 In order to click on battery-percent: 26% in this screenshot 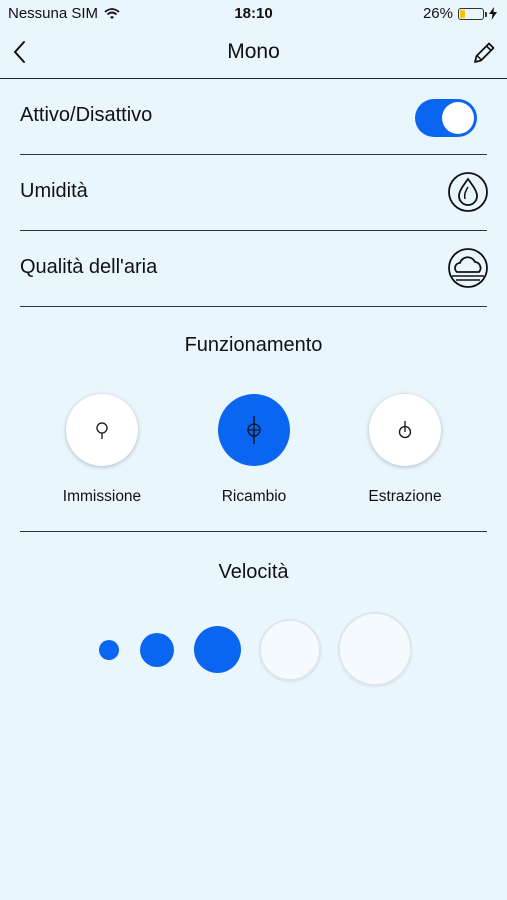, I will do `click(437, 13)`.